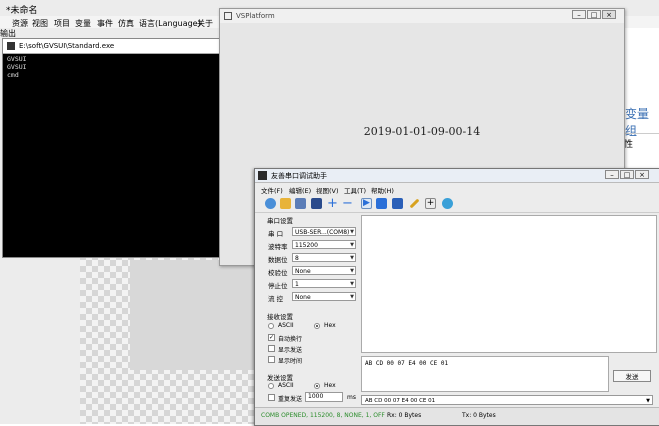 This screenshot has height=426, width=659. I want to click on show-send-label: 显示发送, so click(290, 350).